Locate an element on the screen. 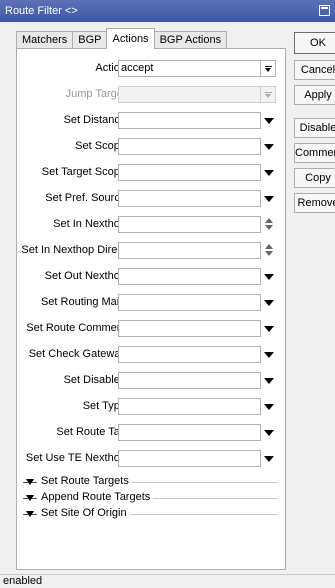 The width and height of the screenshot is (335, 588). tab-bar: Matchers BGP Actions BGP Actions is located at coordinates (122, 38).